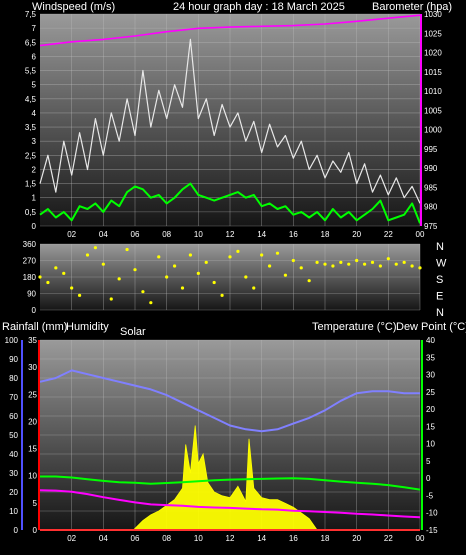 Image resolution: width=466 pixels, height=555 pixels. What do you see at coordinates (433, 72) in the screenshot?
I see `barometer-tick-label: 1015` at bounding box center [433, 72].